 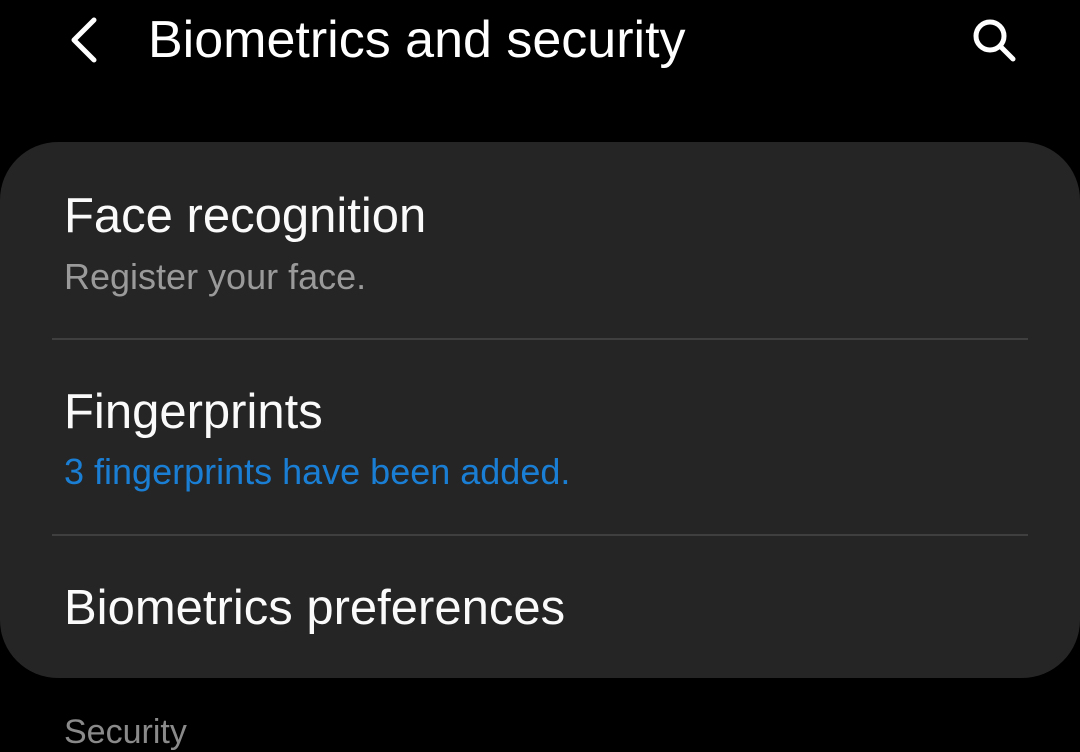 I want to click on search-icon, so click(x=994, y=40).